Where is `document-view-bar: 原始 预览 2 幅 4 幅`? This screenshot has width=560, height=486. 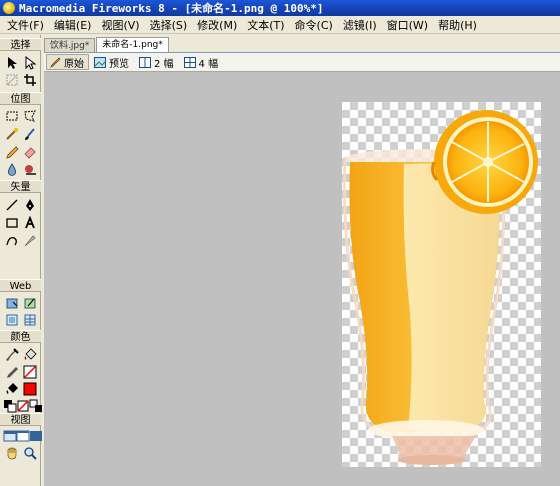 document-view-bar: 原始 预览 2 幅 4 幅 is located at coordinates (302, 62).